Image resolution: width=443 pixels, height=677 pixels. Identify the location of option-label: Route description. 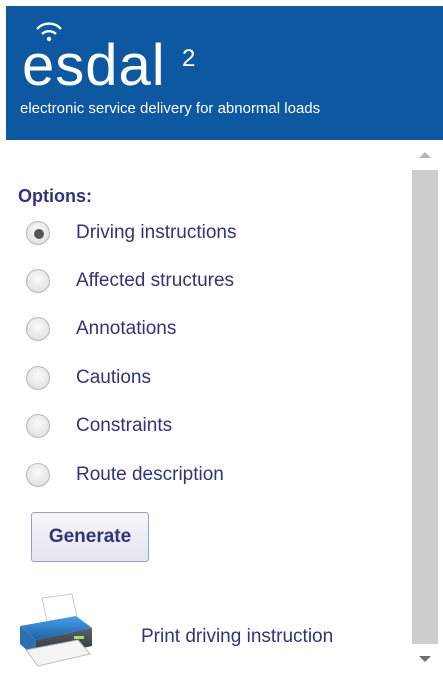
(150, 474).